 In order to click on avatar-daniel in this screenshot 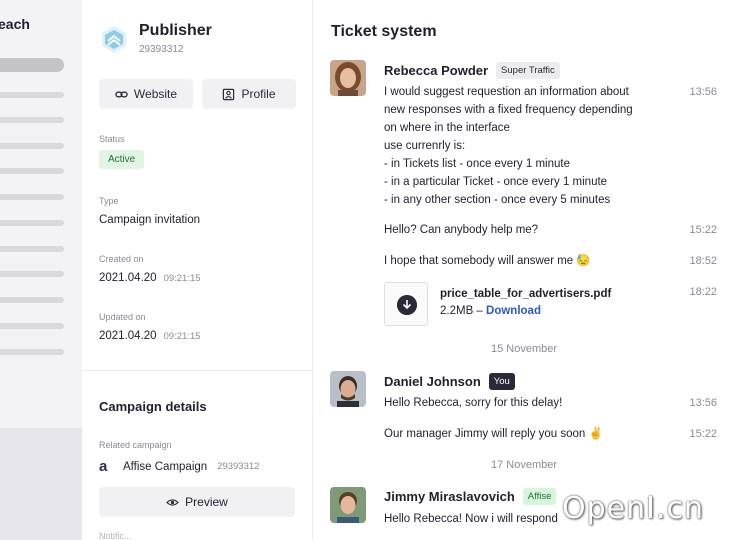, I will do `click(348, 389)`.